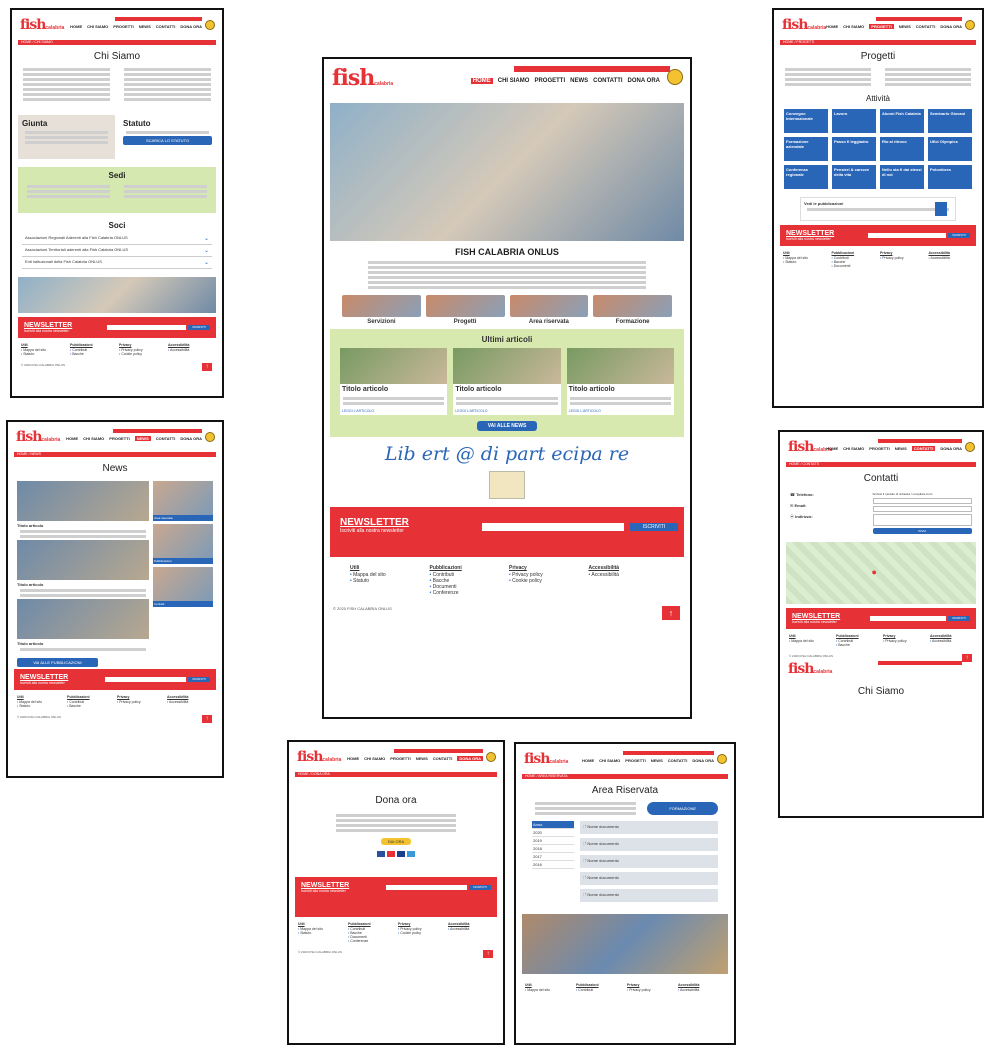 The height and width of the screenshot is (1050, 987). Describe the element at coordinates (191, 26) in the screenshot. I see `nav-dona-ora: DONA ORA` at that location.